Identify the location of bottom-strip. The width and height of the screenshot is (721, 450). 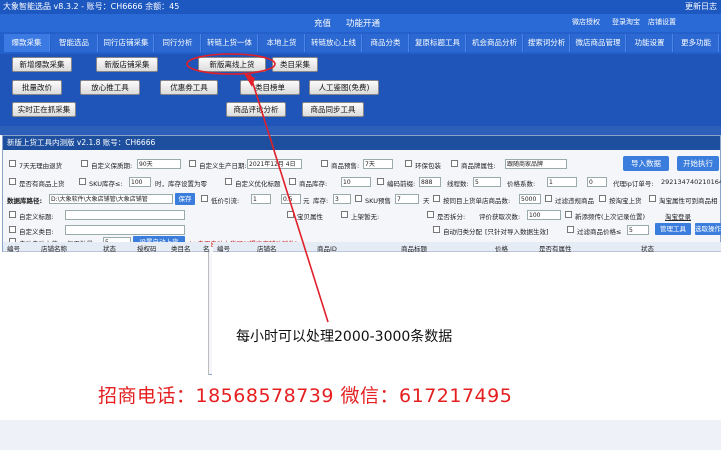
(360, 435).